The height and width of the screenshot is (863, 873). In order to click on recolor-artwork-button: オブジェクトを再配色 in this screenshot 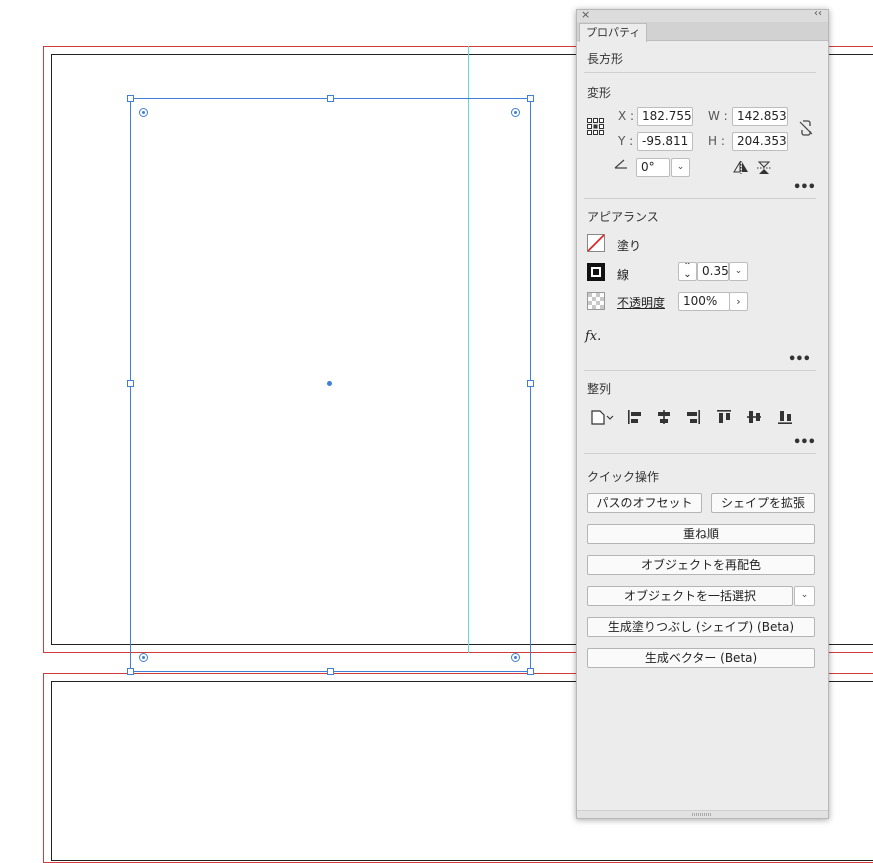, I will do `click(701, 565)`.